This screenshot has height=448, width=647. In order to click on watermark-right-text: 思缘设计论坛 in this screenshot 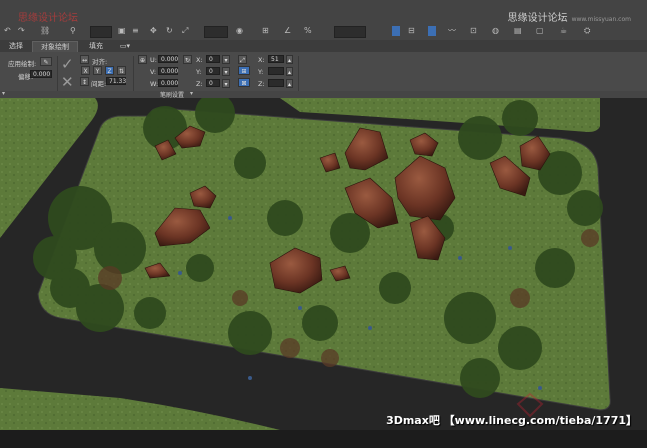, I will do `click(537, 18)`.